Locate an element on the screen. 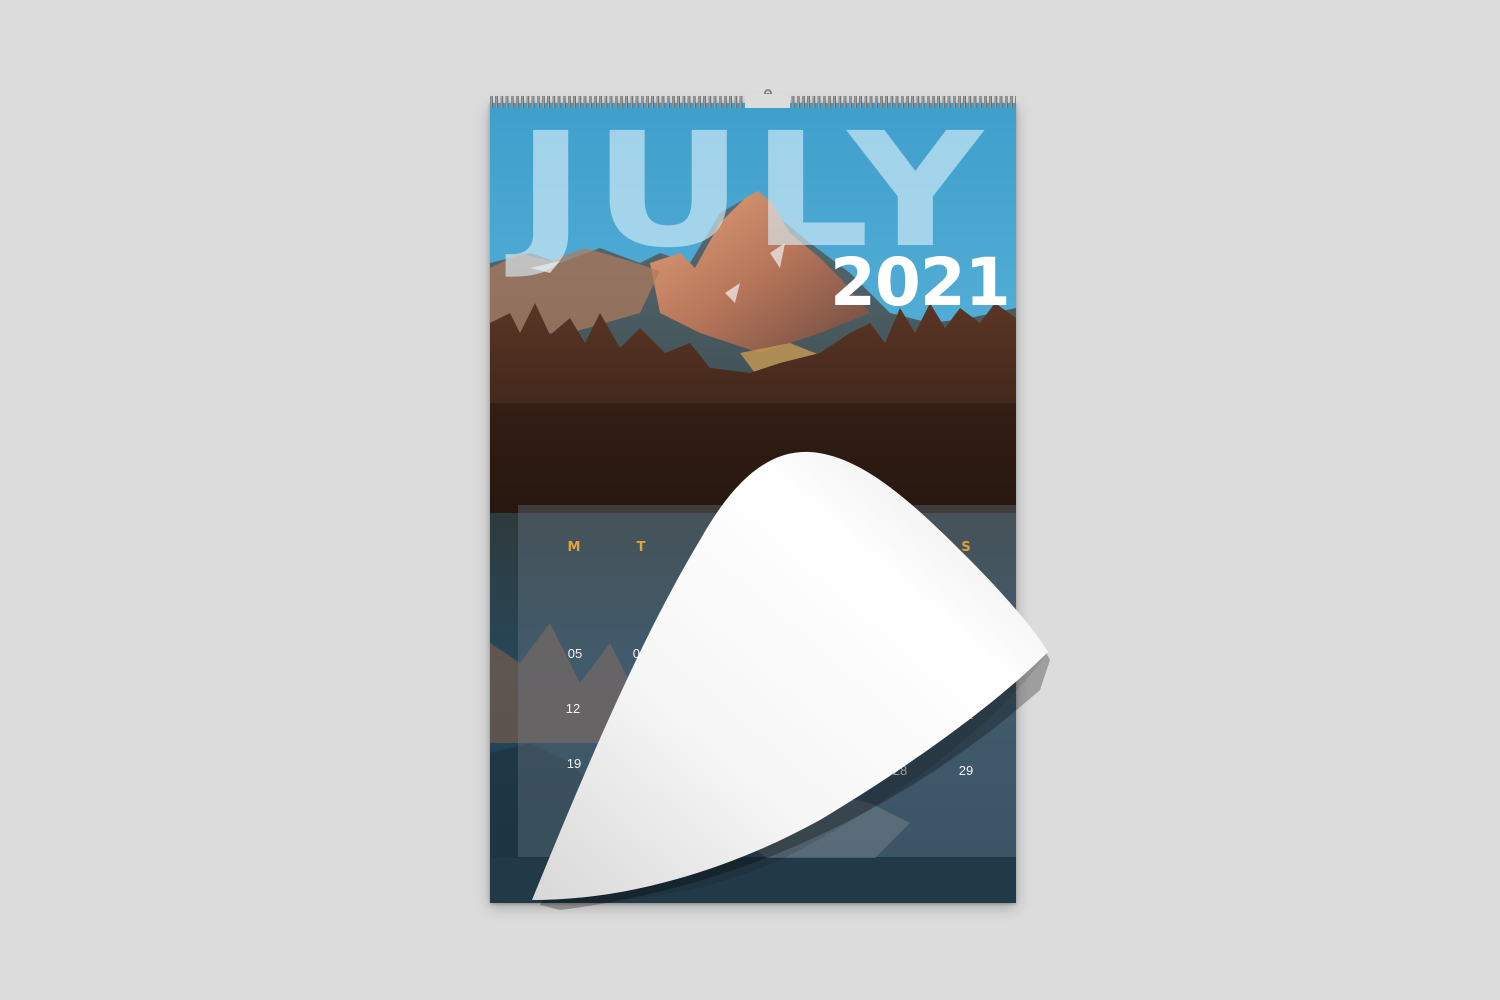 The height and width of the screenshot is (1000, 1500). day-cell: 05 is located at coordinates (575, 653).